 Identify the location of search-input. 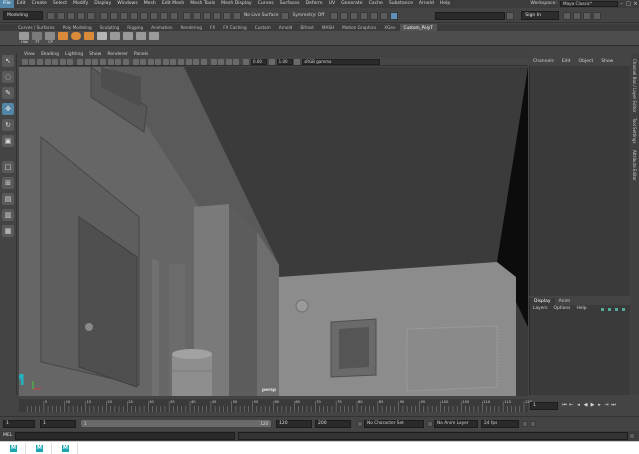
(470, 15).